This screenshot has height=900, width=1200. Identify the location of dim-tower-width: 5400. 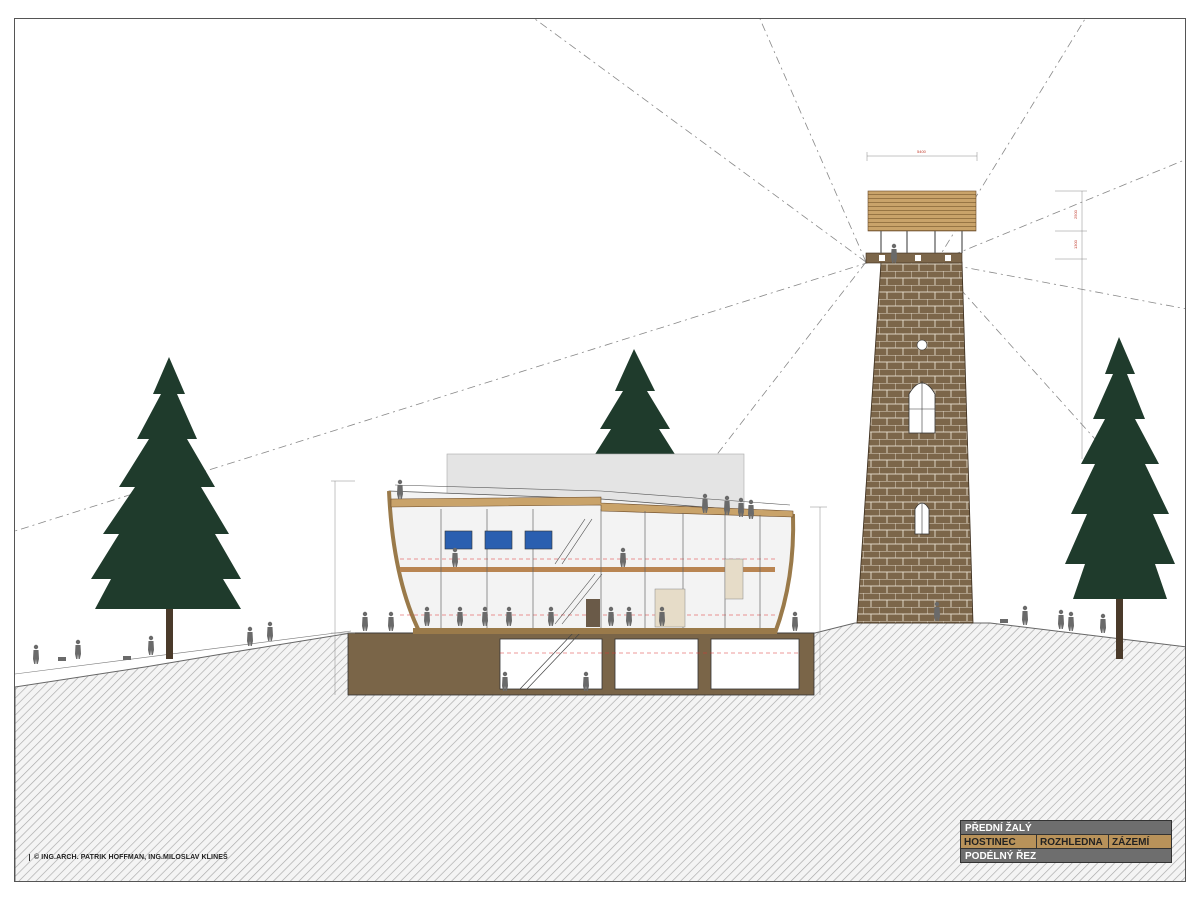
(922, 151).